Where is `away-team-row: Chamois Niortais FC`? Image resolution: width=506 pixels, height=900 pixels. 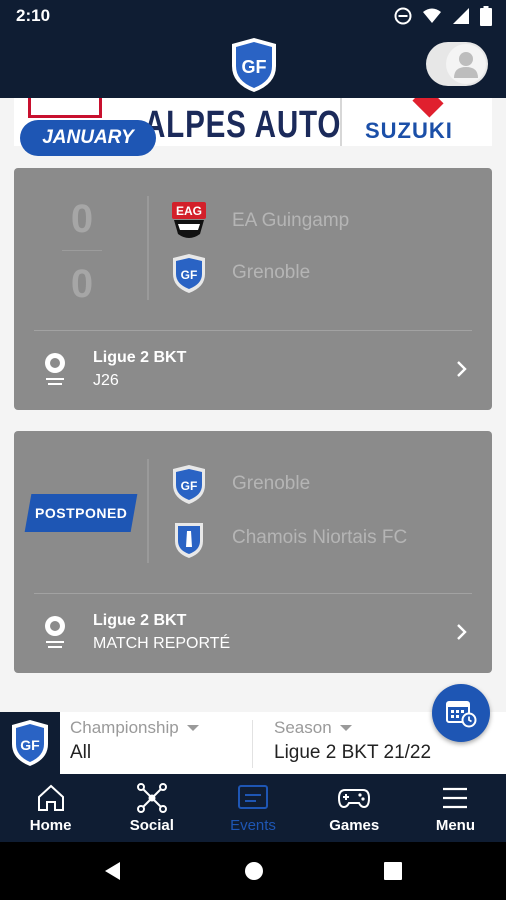
away-team-row: Chamois Niortais FC is located at coordinates (288, 538).